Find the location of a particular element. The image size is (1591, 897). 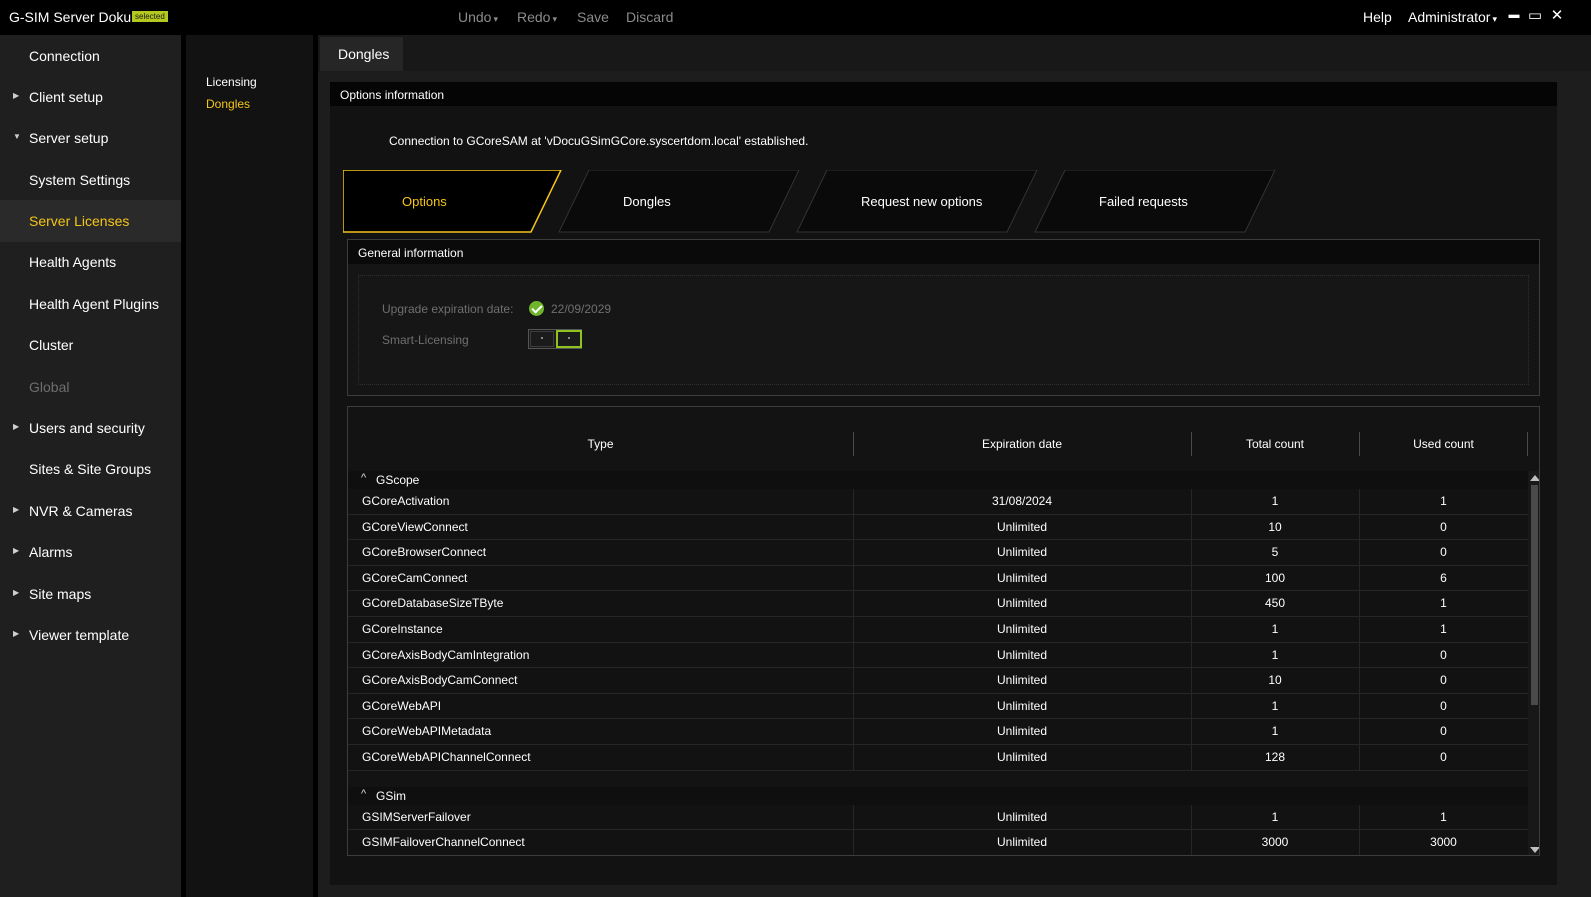

undo-button: Undo ▾ is located at coordinates (478, 17).